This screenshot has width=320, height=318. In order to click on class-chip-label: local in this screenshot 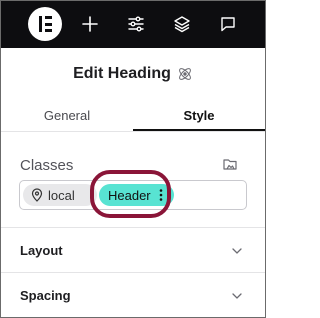, I will do `click(61, 195)`.